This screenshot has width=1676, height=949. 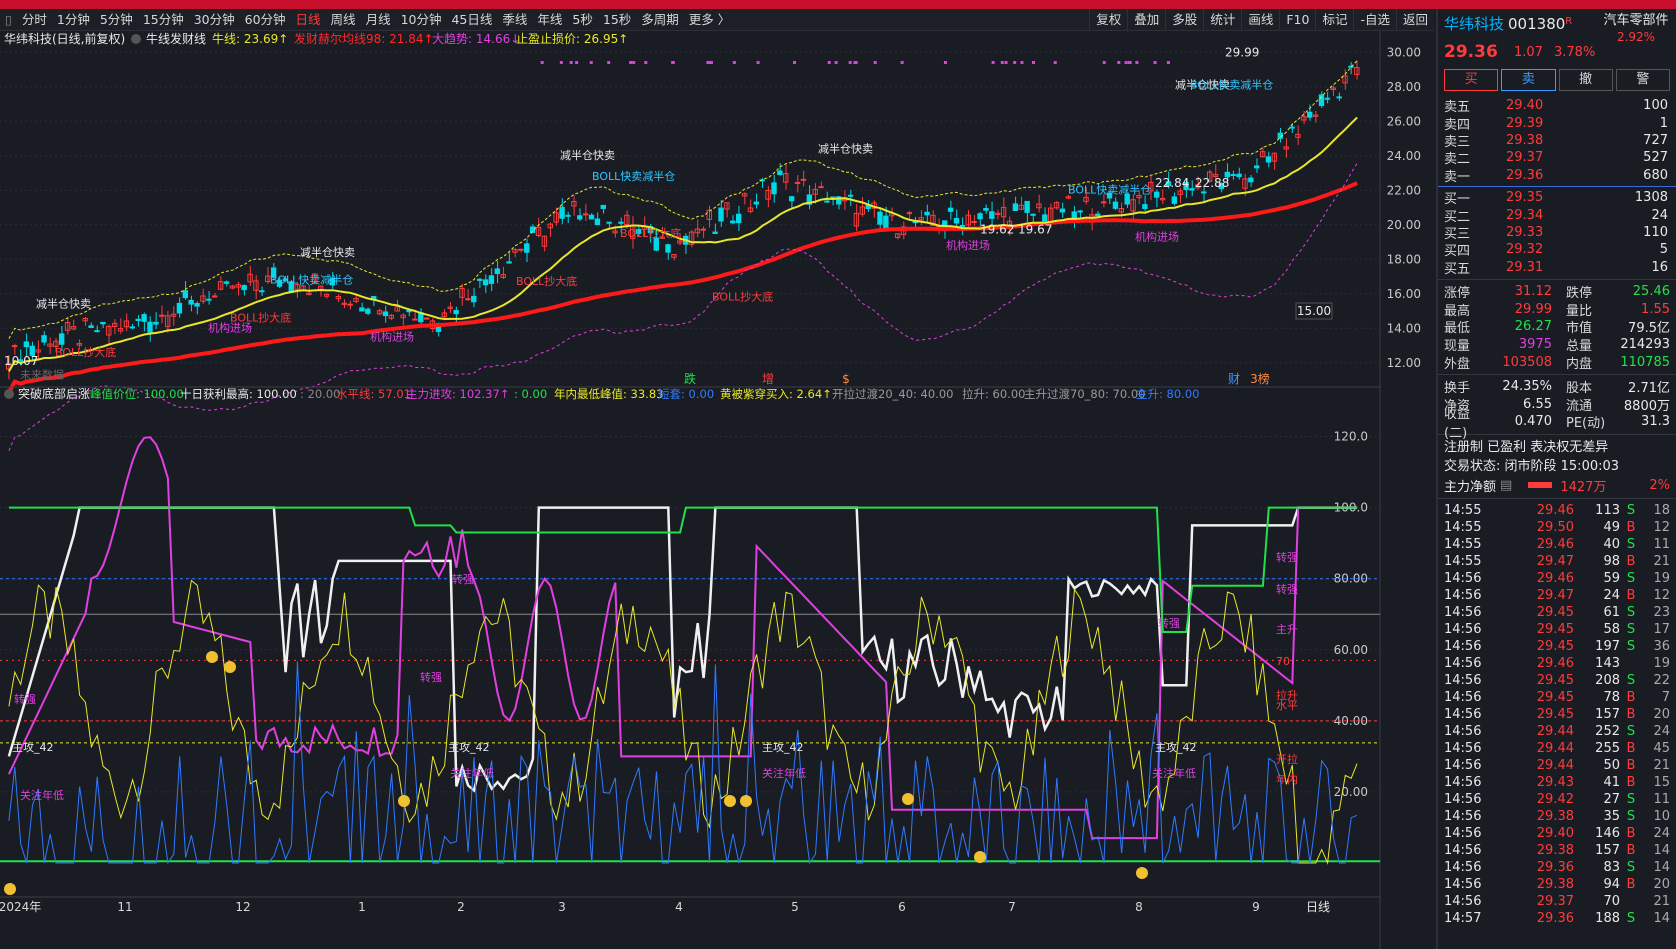 I want to click on alert-button: 警, so click(x=1642, y=80).